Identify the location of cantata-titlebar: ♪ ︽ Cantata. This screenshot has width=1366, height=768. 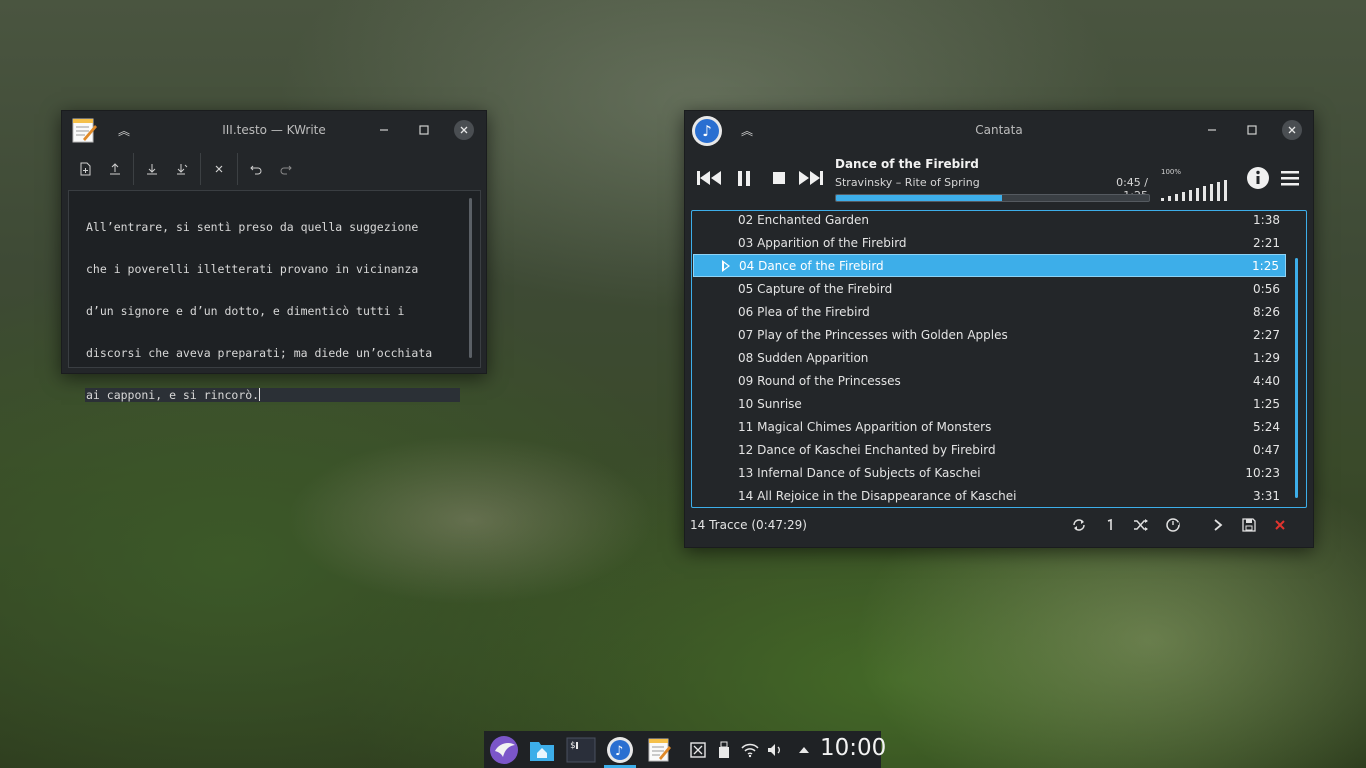
(999, 130).